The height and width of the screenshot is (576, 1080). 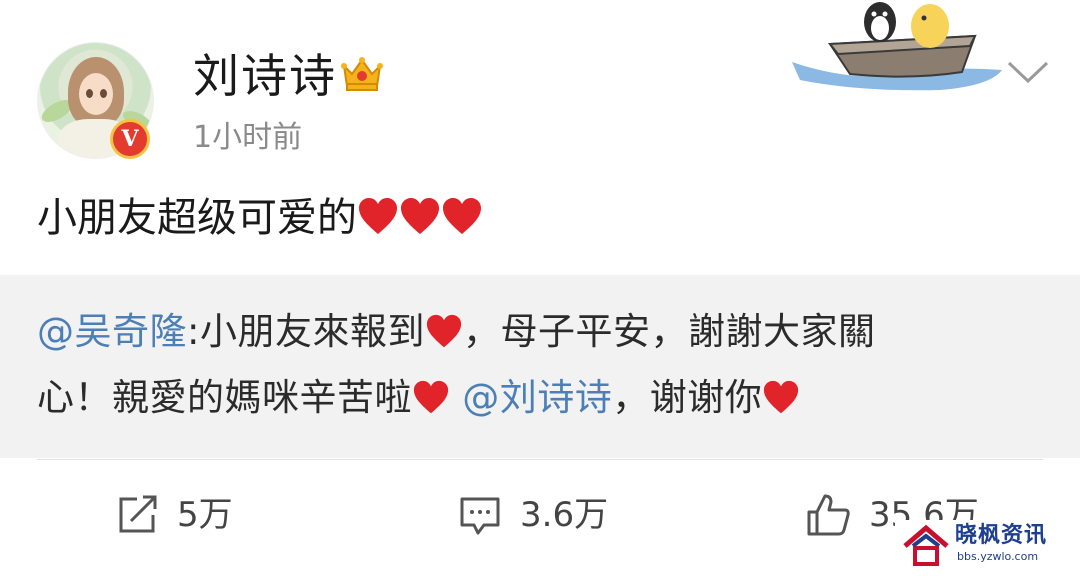 I want to click on quoted-post-line-2: 心！親愛的媽咪辛苦啦 @刘诗诗，谢谢你, so click(x=418, y=398).